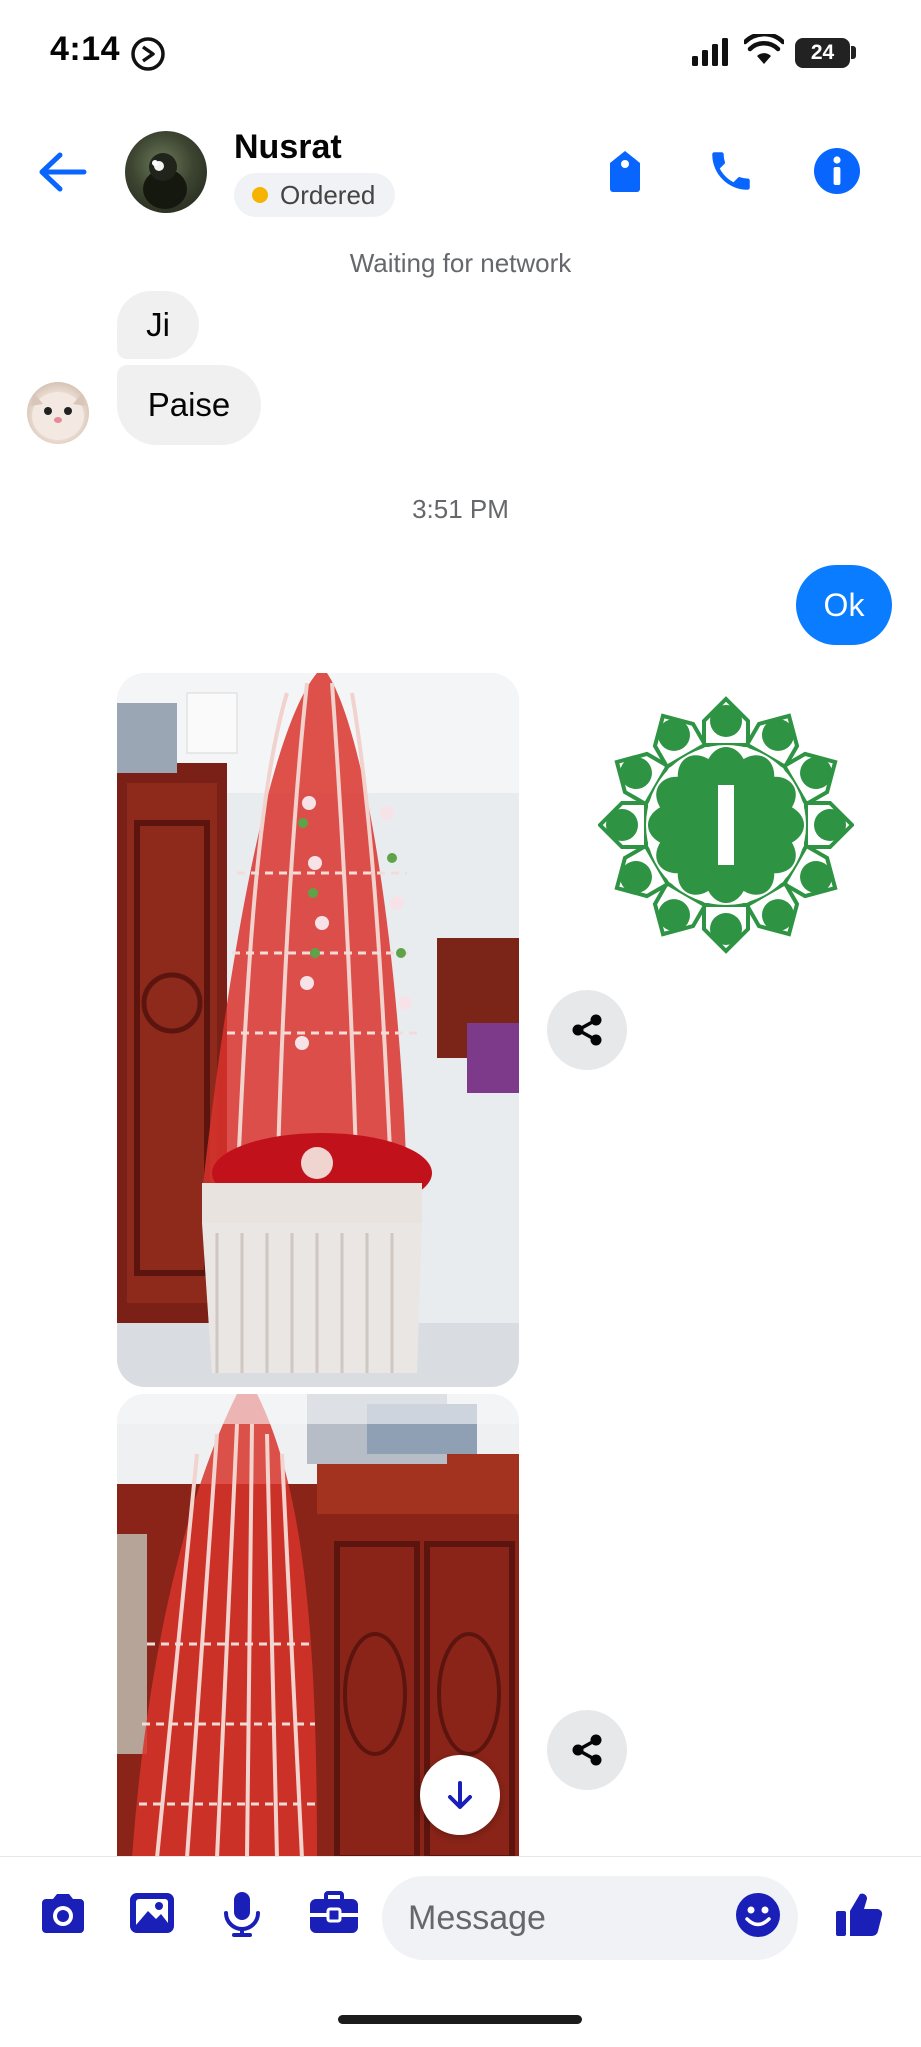 This screenshot has width=921, height=2047. Describe the element at coordinates (166, 172) in the screenshot. I see `contact-avatar` at that location.